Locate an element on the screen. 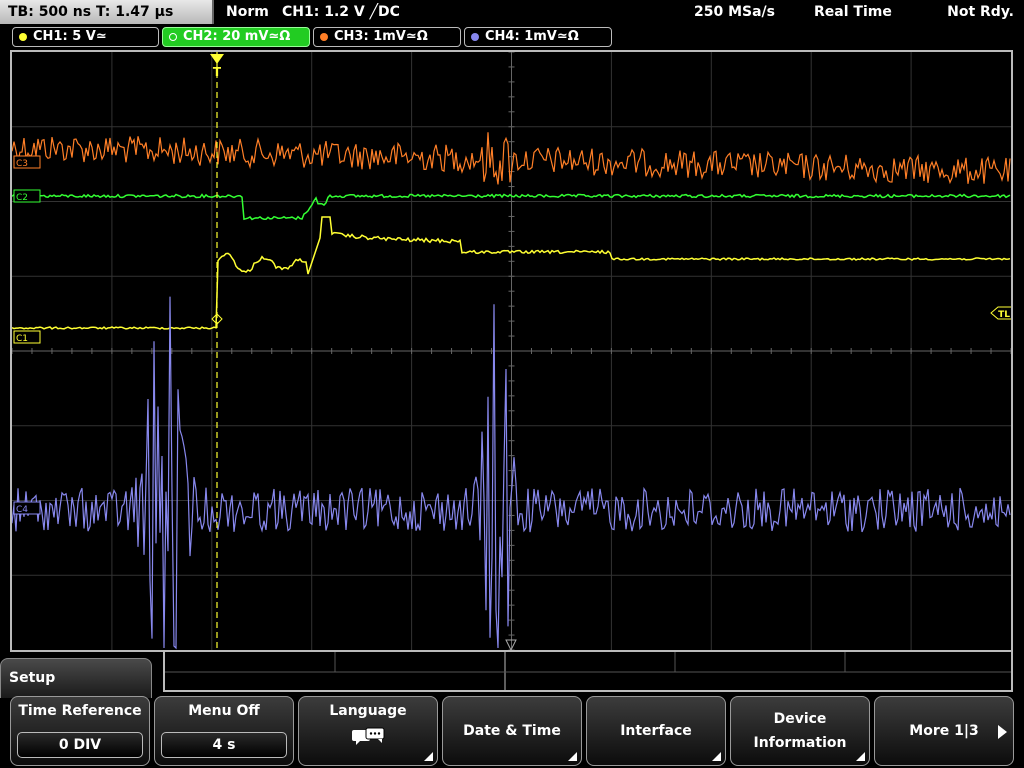  interface-button: Interface is located at coordinates (656, 731).